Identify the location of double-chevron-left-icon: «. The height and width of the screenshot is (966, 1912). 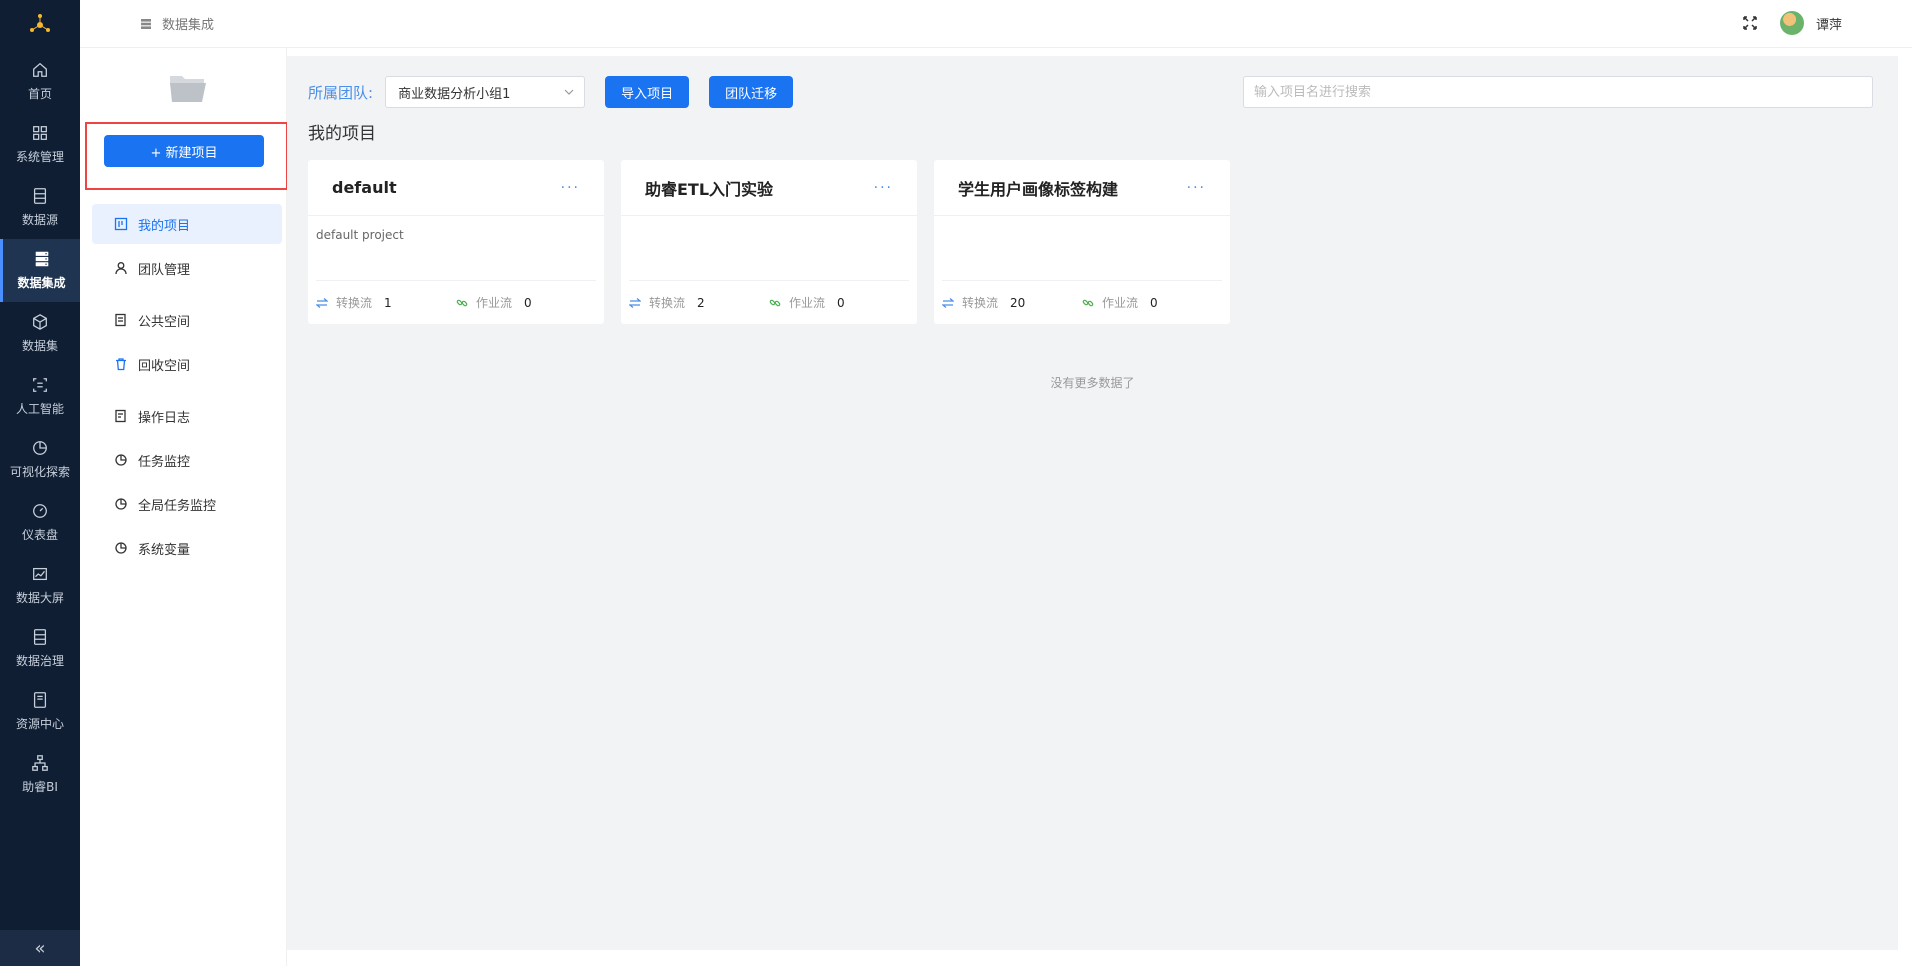
(40, 948).